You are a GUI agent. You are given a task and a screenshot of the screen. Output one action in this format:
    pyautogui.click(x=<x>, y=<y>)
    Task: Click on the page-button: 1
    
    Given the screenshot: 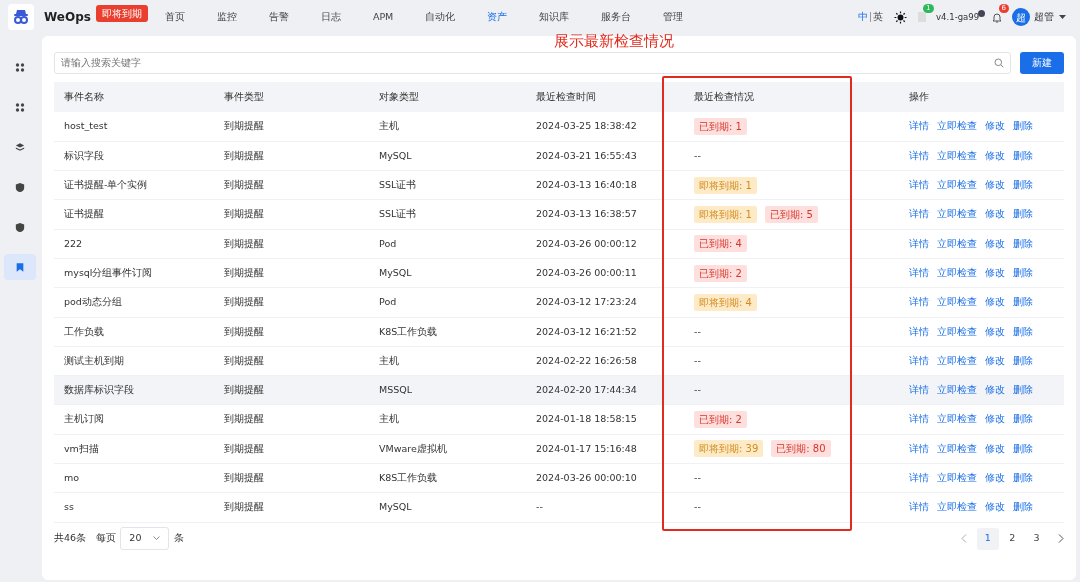 What is the action you would take?
    pyautogui.click(x=987, y=538)
    